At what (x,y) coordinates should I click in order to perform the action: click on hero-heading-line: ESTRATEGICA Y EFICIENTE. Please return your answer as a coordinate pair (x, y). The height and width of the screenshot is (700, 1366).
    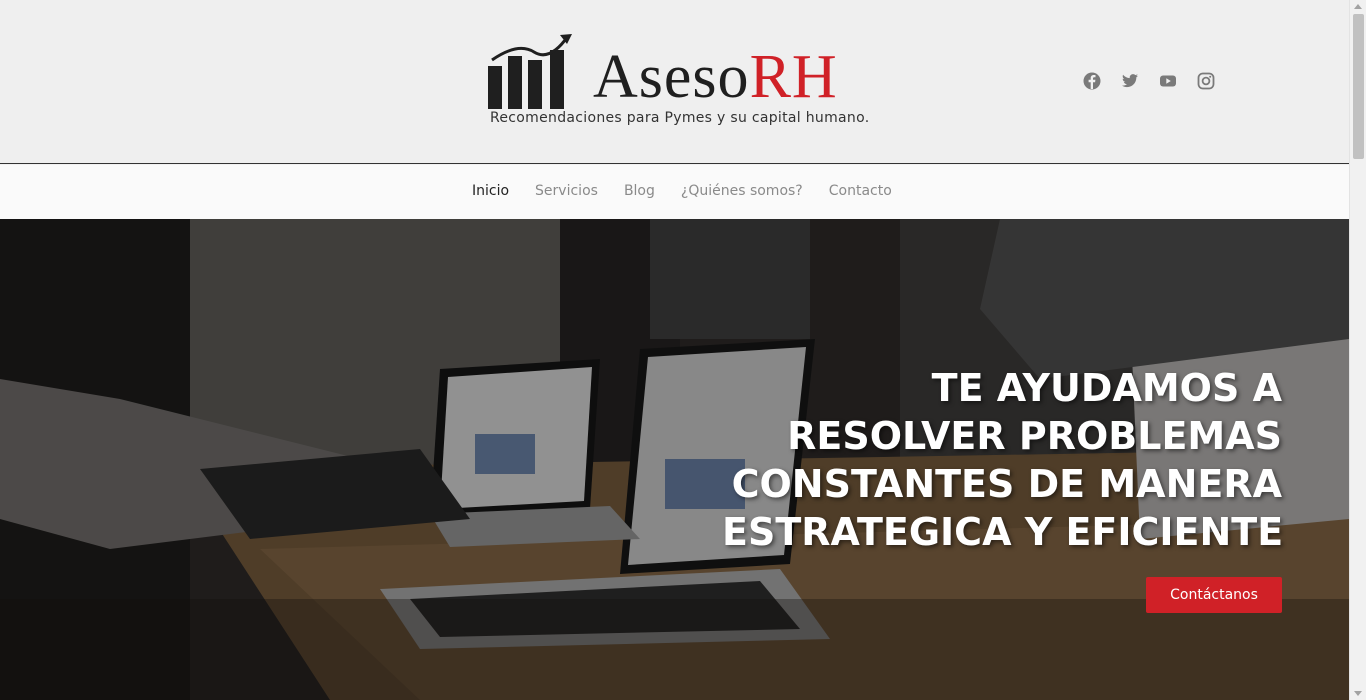
    Looking at the image, I should click on (1003, 532).